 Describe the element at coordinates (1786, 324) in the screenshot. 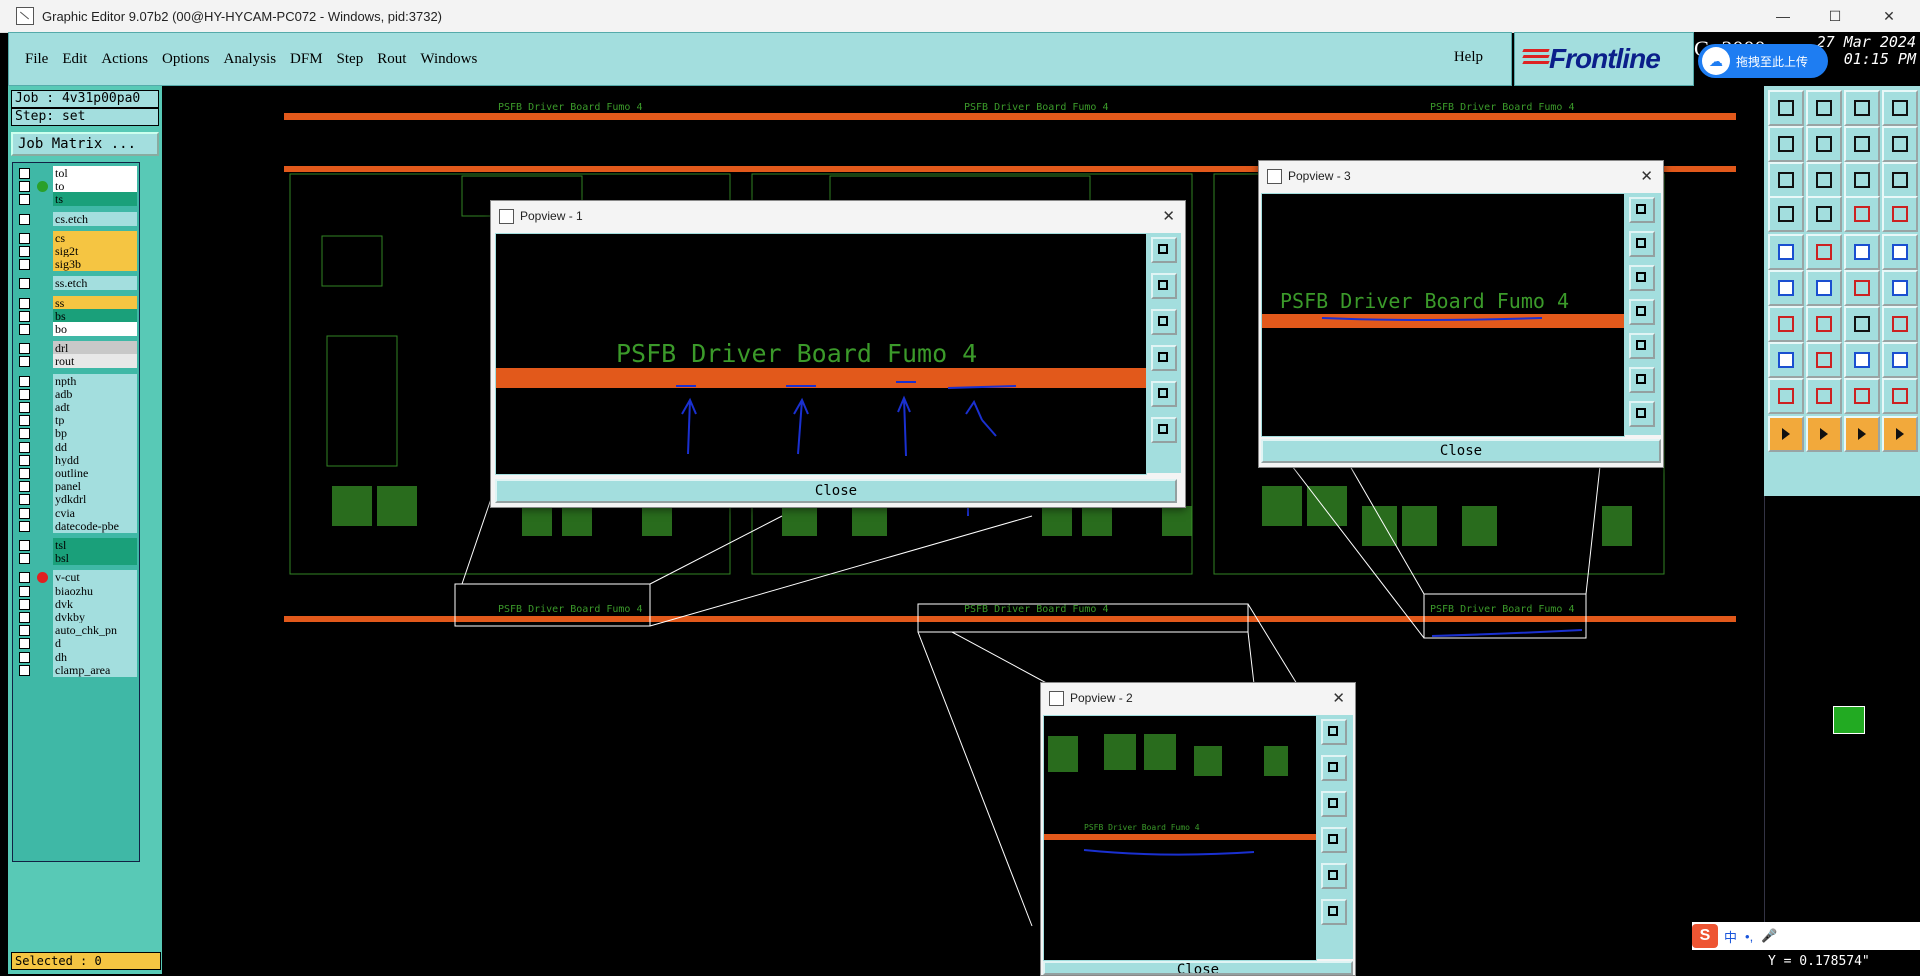

I see `toolbox-button-25-icon` at that location.